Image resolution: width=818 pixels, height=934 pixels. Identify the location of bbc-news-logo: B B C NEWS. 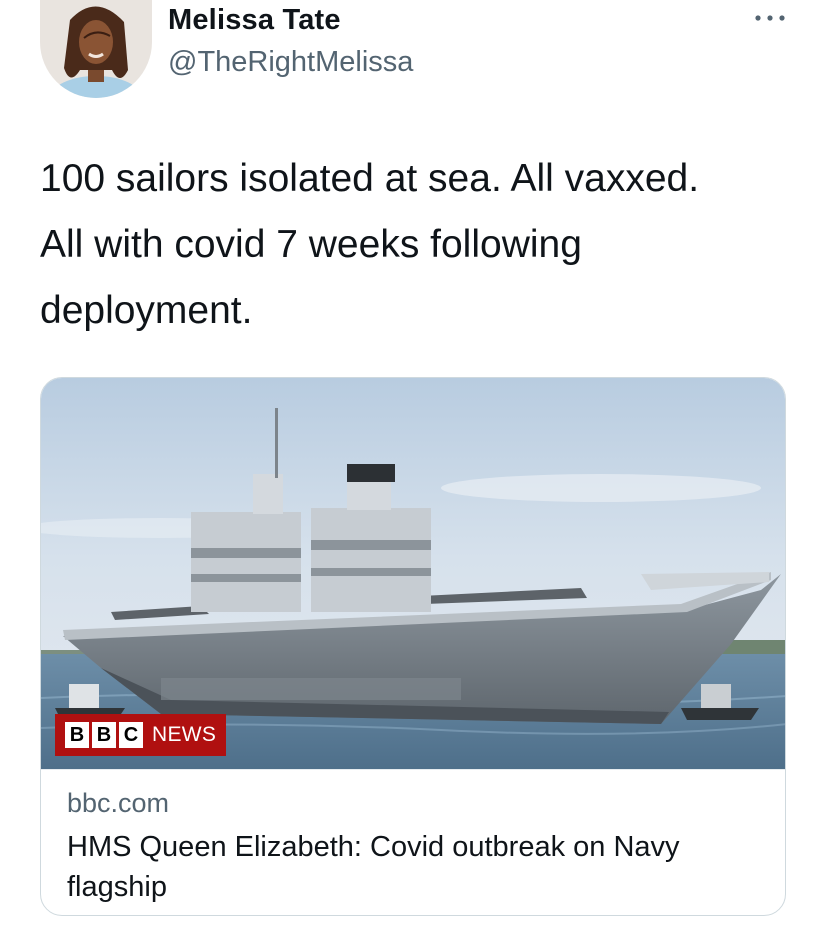
(141, 735).